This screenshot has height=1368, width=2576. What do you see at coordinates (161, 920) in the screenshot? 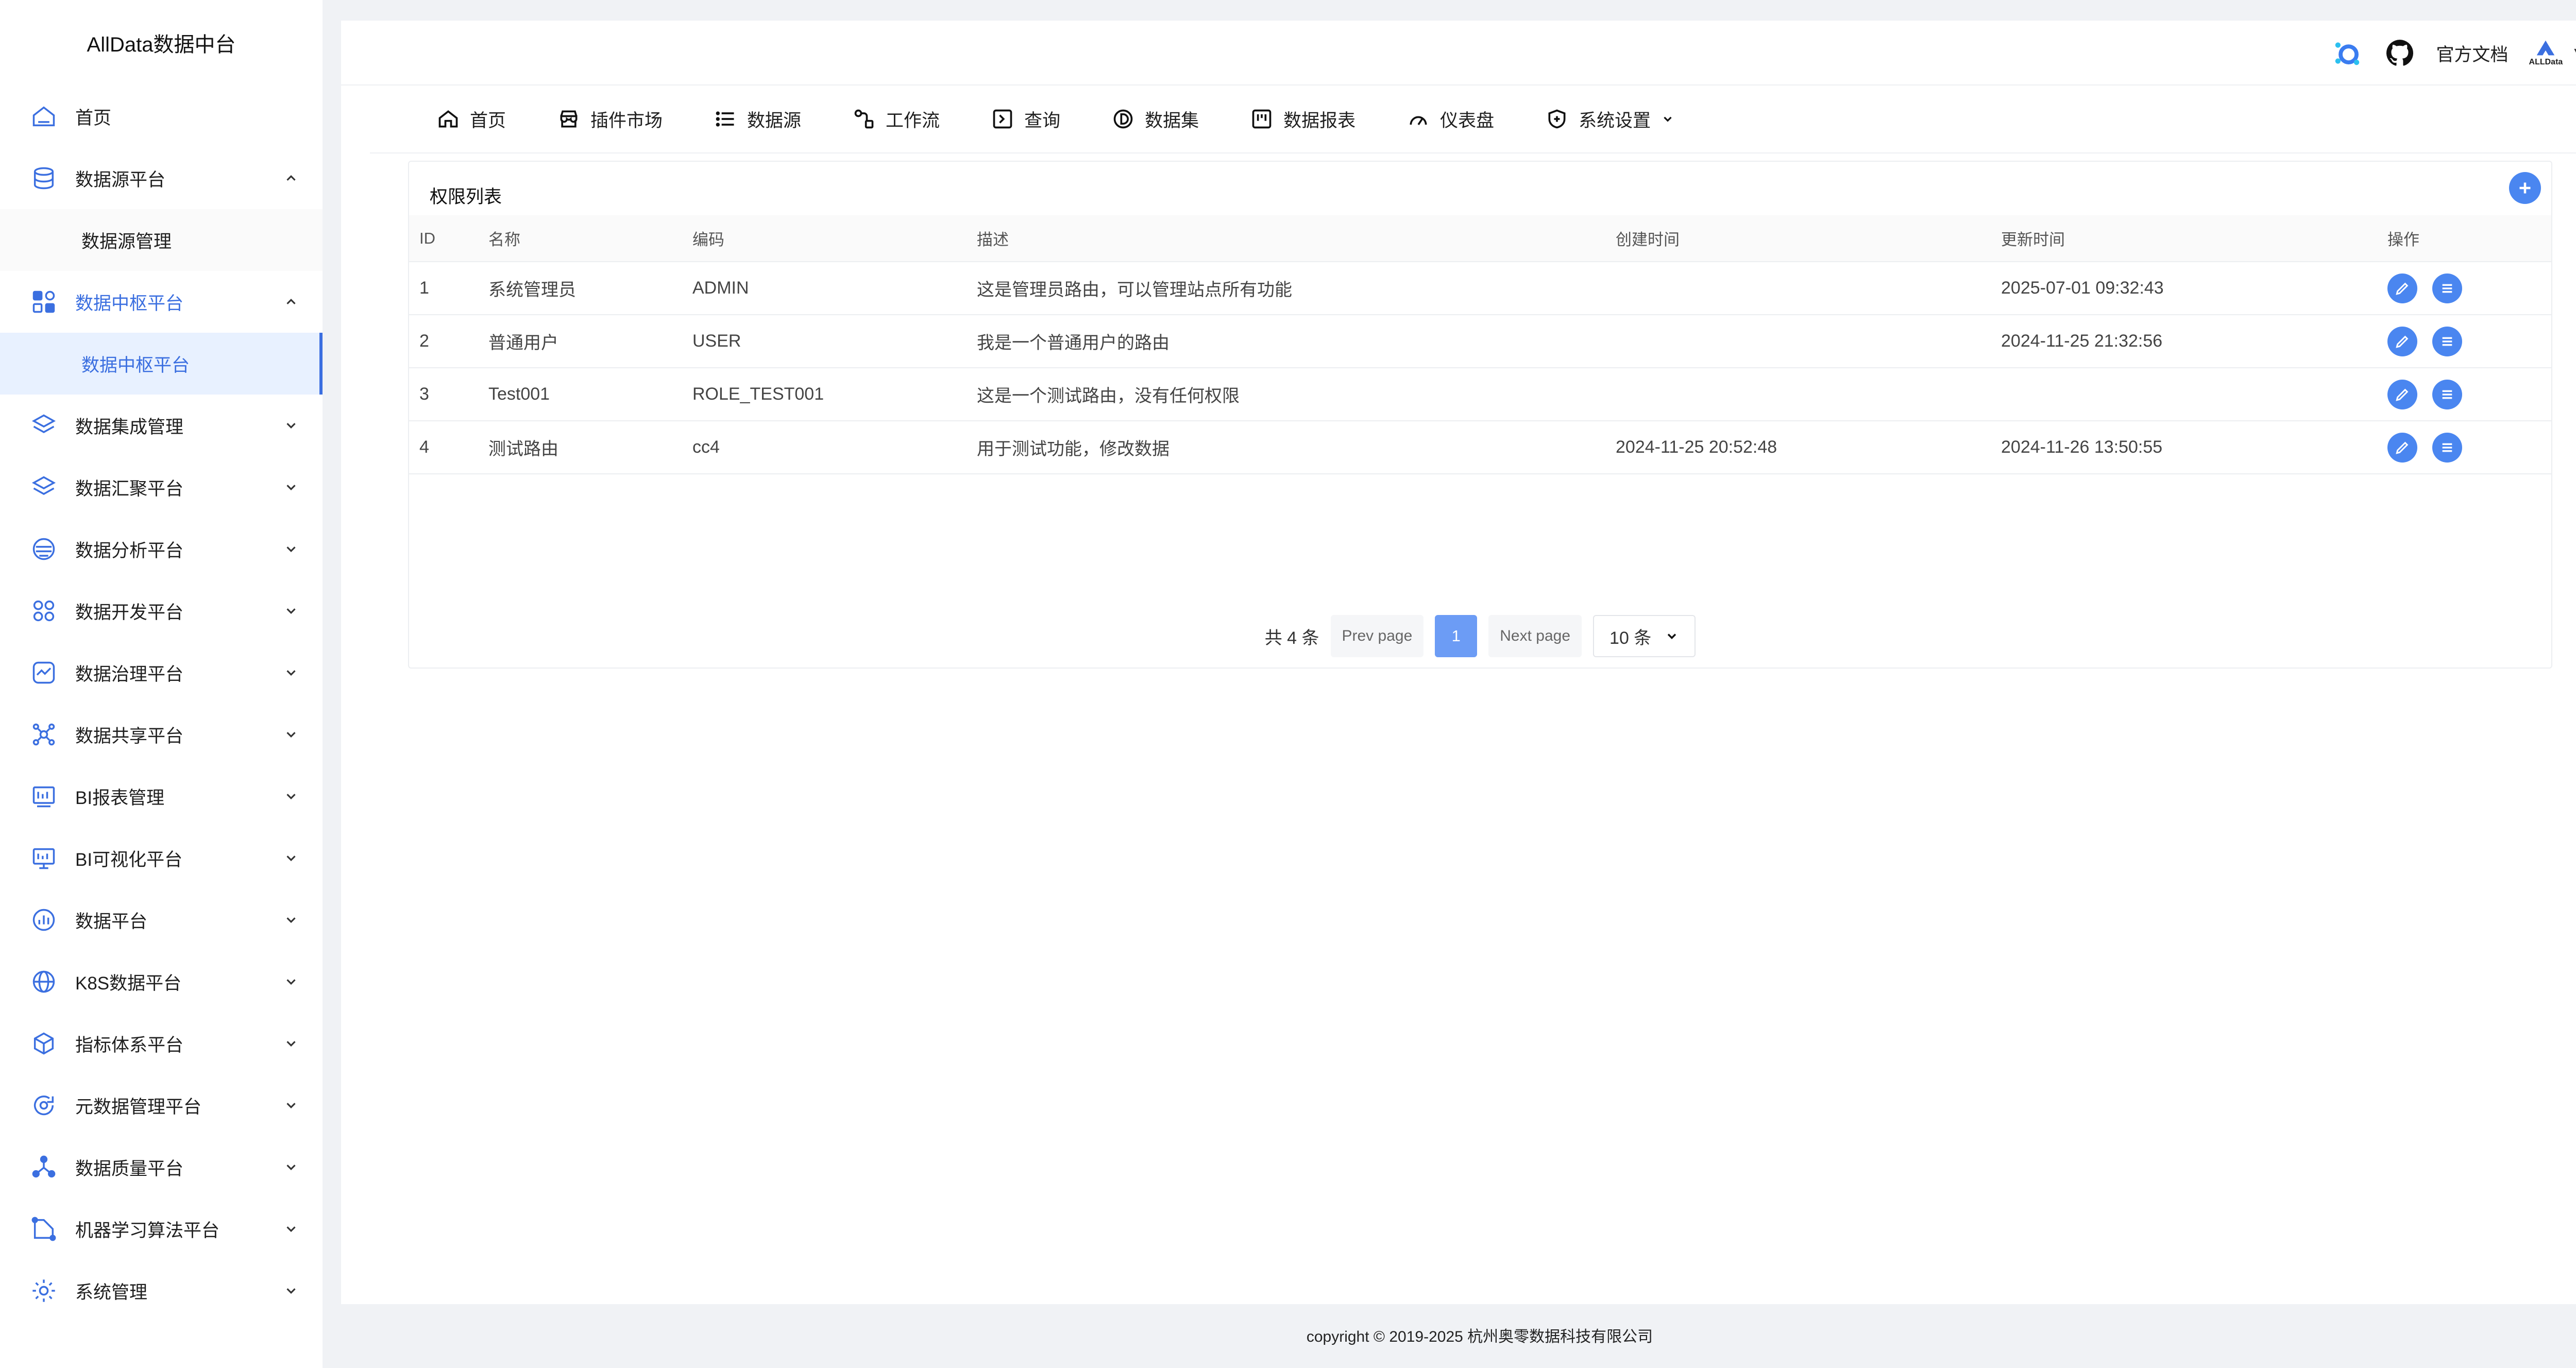
I see `sidebar-item-data-platform: 数据平台` at bounding box center [161, 920].